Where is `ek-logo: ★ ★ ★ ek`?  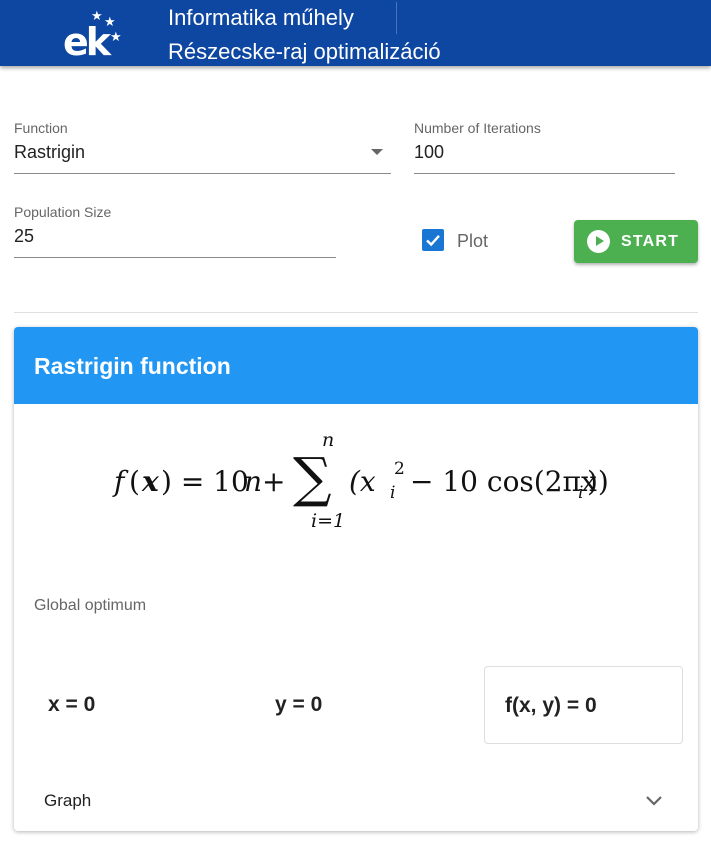 ek-logo: ★ ★ ★ ek is located at coordinates (95, 34).